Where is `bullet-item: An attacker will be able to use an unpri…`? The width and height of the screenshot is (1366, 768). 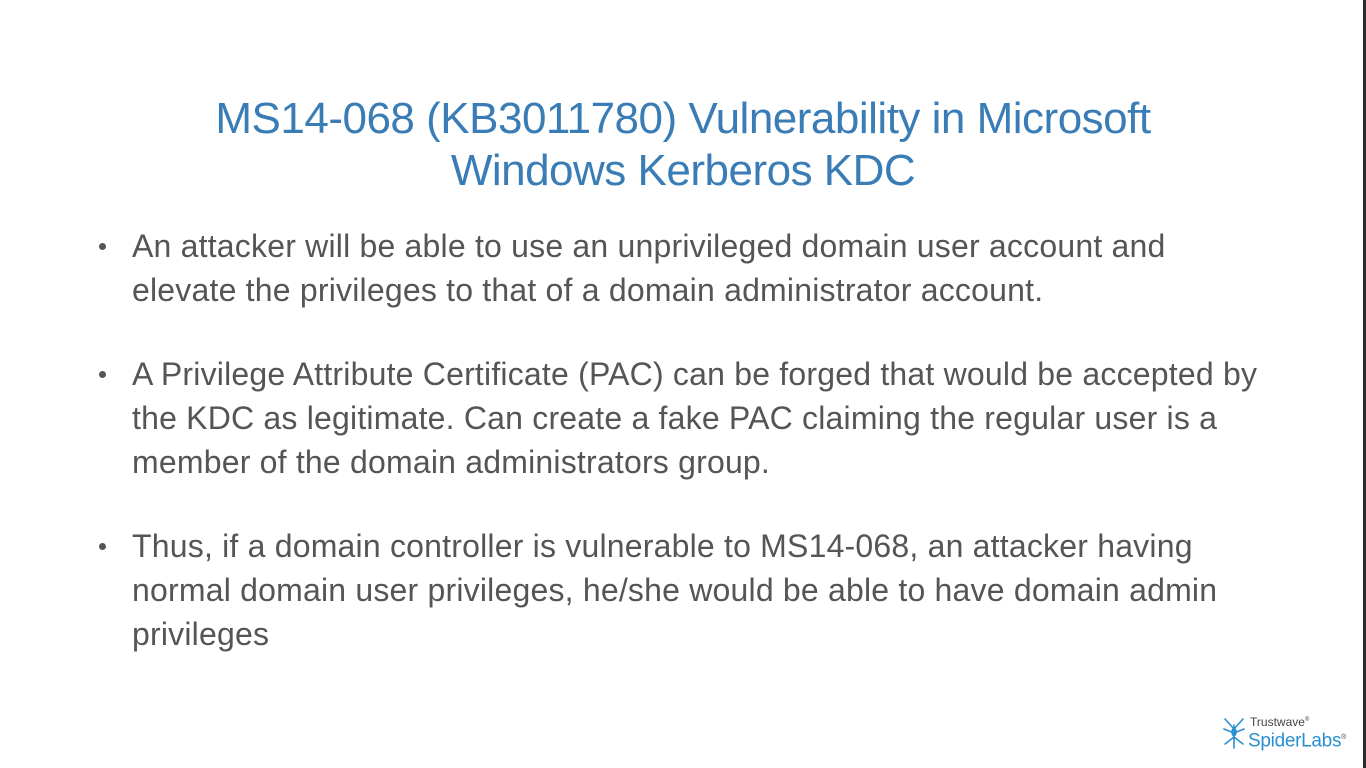 bullet-item: An attacker will be able to use an unpri… is located at coordinates (681, 268).